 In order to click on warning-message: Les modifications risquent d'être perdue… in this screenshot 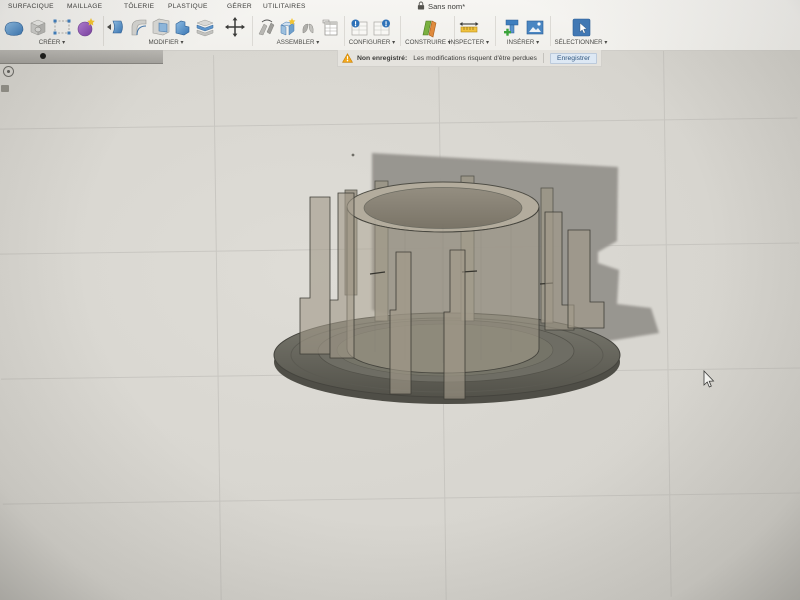, I will do `click(475, 58)`.